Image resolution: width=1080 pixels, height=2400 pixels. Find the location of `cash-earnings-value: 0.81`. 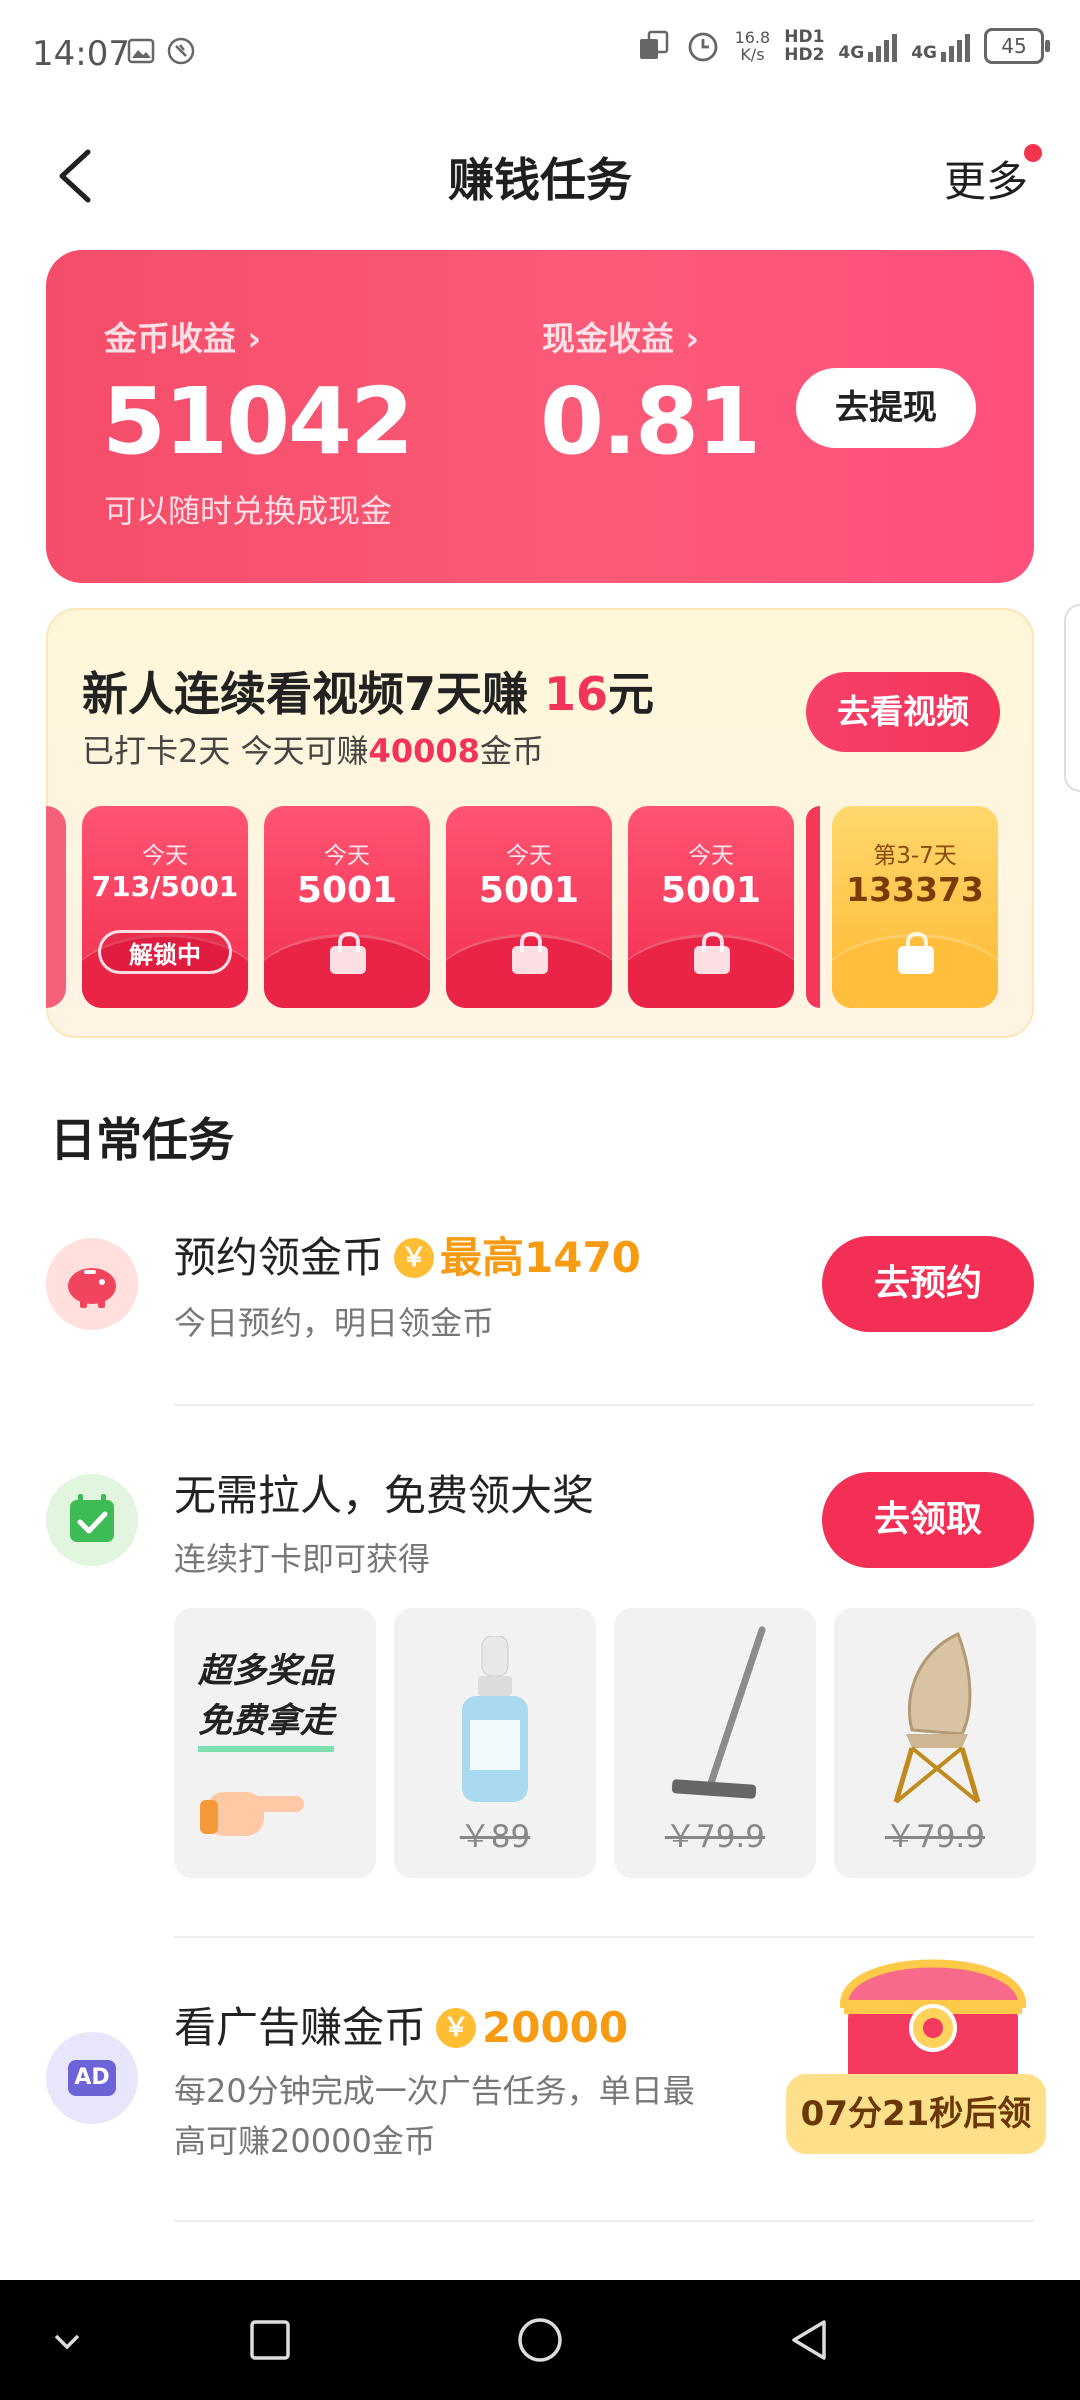

cash-earnings-value: 0.81 is located at coordinates (650, 421).